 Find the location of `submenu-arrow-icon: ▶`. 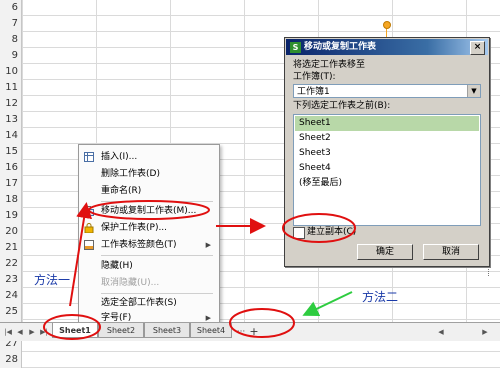

submenu-arrow-icon: ▶ is located at coordinates (208, 245).